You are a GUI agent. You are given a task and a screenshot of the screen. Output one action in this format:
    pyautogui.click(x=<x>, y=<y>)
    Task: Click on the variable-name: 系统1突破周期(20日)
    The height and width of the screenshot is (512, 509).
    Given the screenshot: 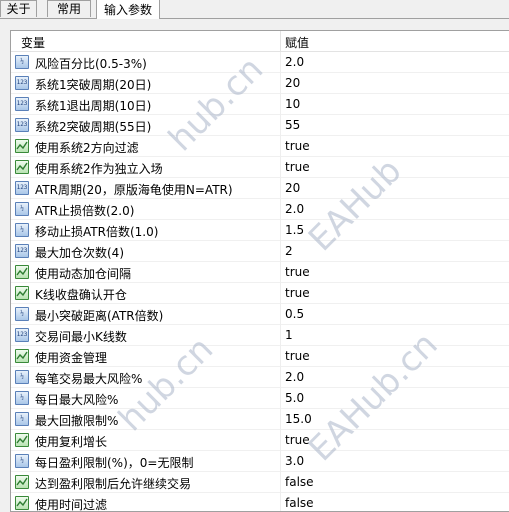 What is the action you would take?
    pyautogui.click(x=93, y=85)
    